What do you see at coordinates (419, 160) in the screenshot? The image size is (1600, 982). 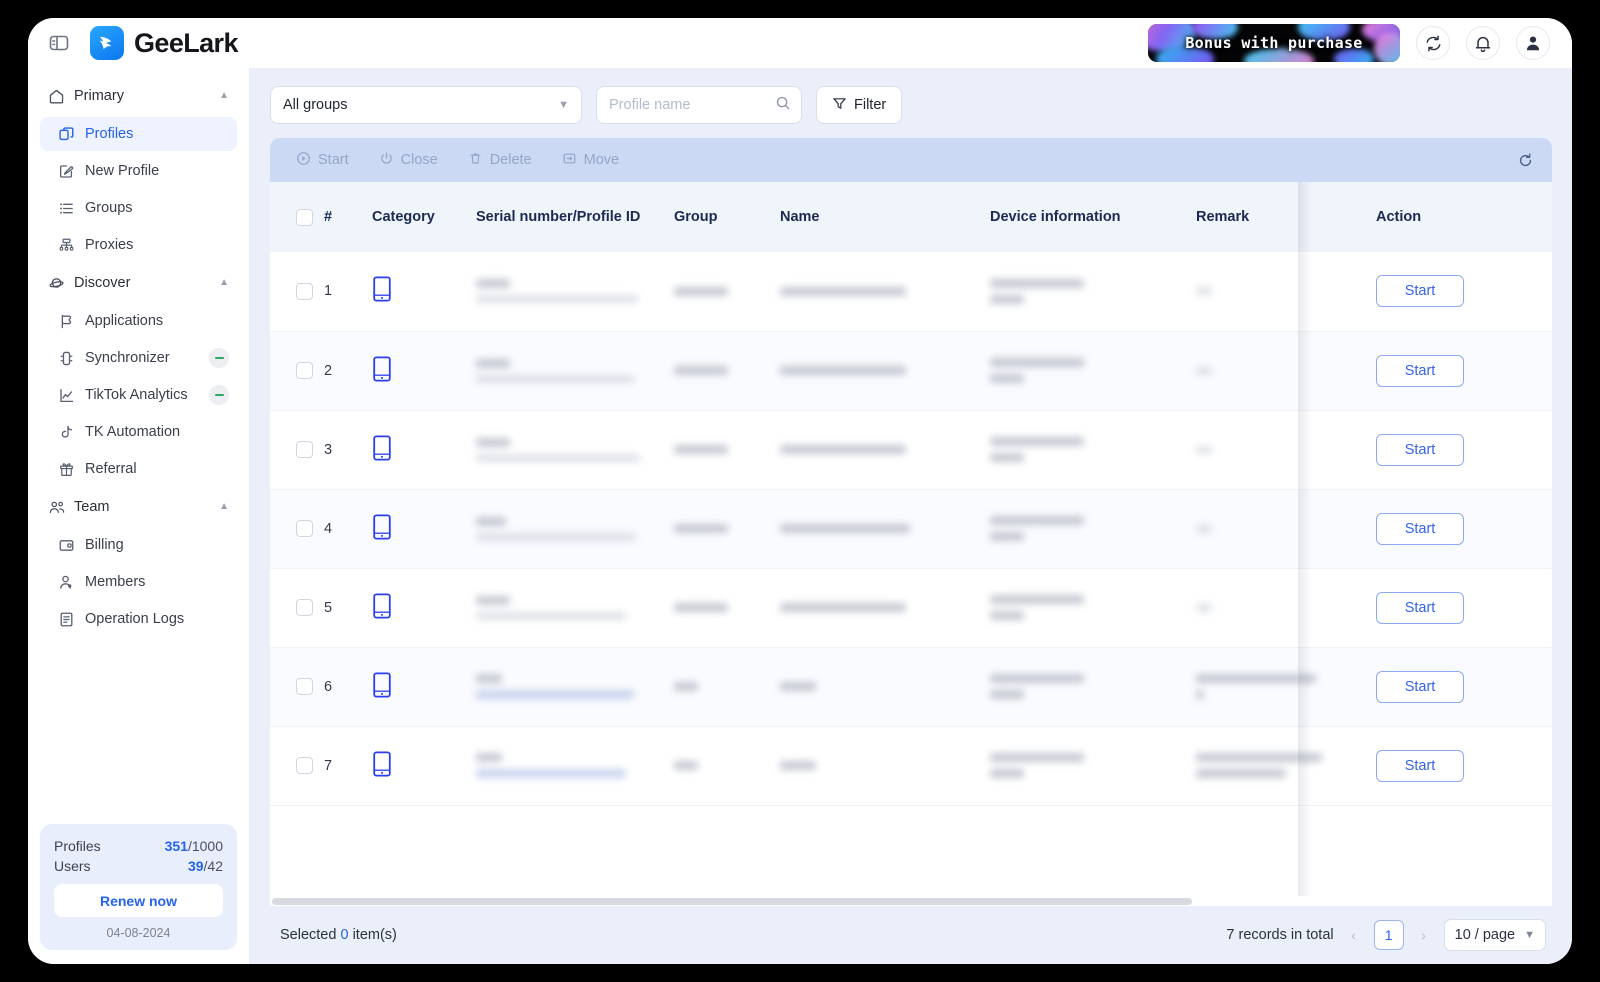 I see `bulk-action-label: Close` at bounding box center [419, 160].